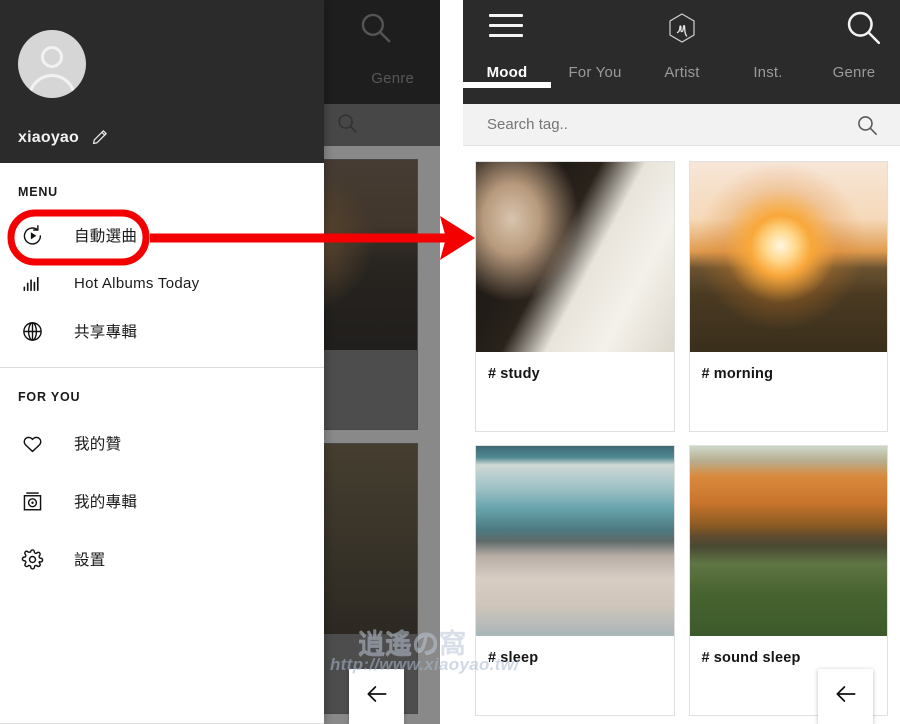 The width and height of the screenshot is (900, 724). I want to click on sidebar-item-label: Hot Albums Today, so click(137, 283).